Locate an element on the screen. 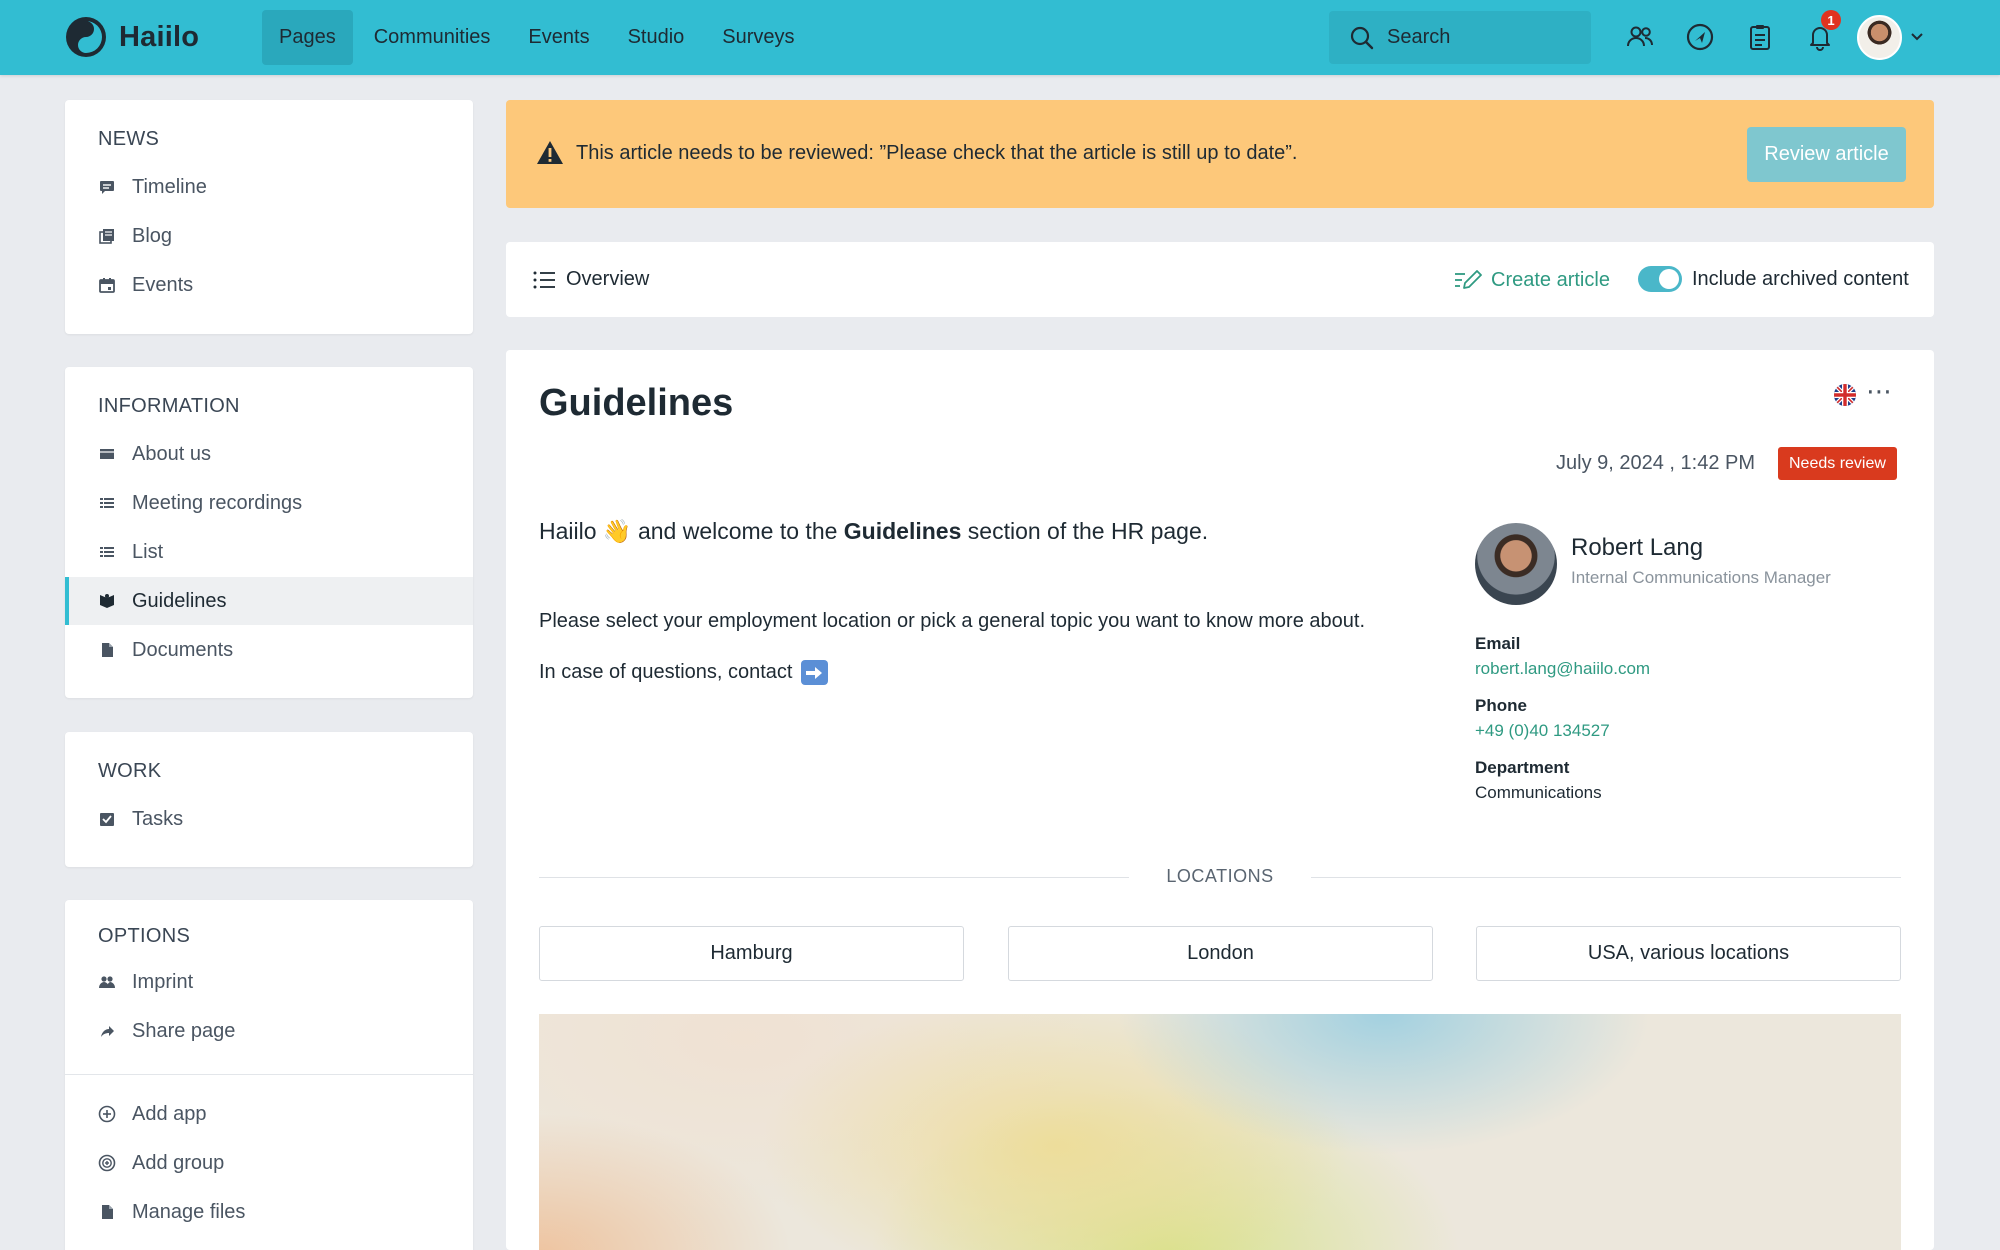 This screenshot has height=1250, width=2000. sidebar-news-card: NEWS Timeline Blog Events is located at coordinates (269, 217).